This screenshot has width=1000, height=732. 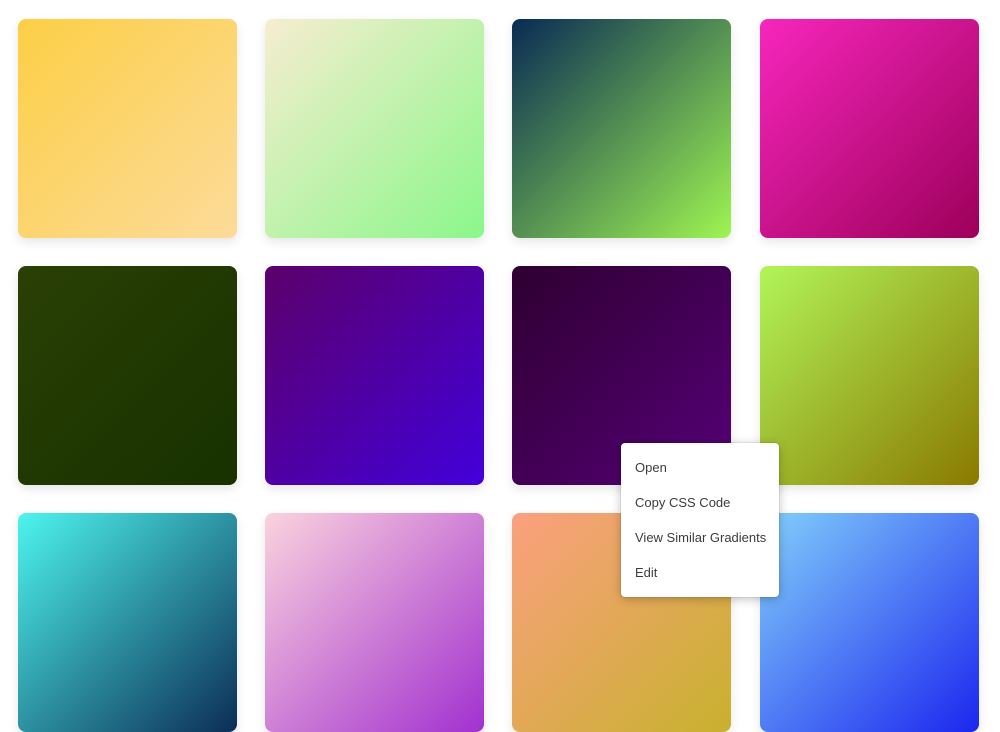 I want to click on menu-item-view-similar-gradients: View Similar Gradients, so click(x=700, y=537).